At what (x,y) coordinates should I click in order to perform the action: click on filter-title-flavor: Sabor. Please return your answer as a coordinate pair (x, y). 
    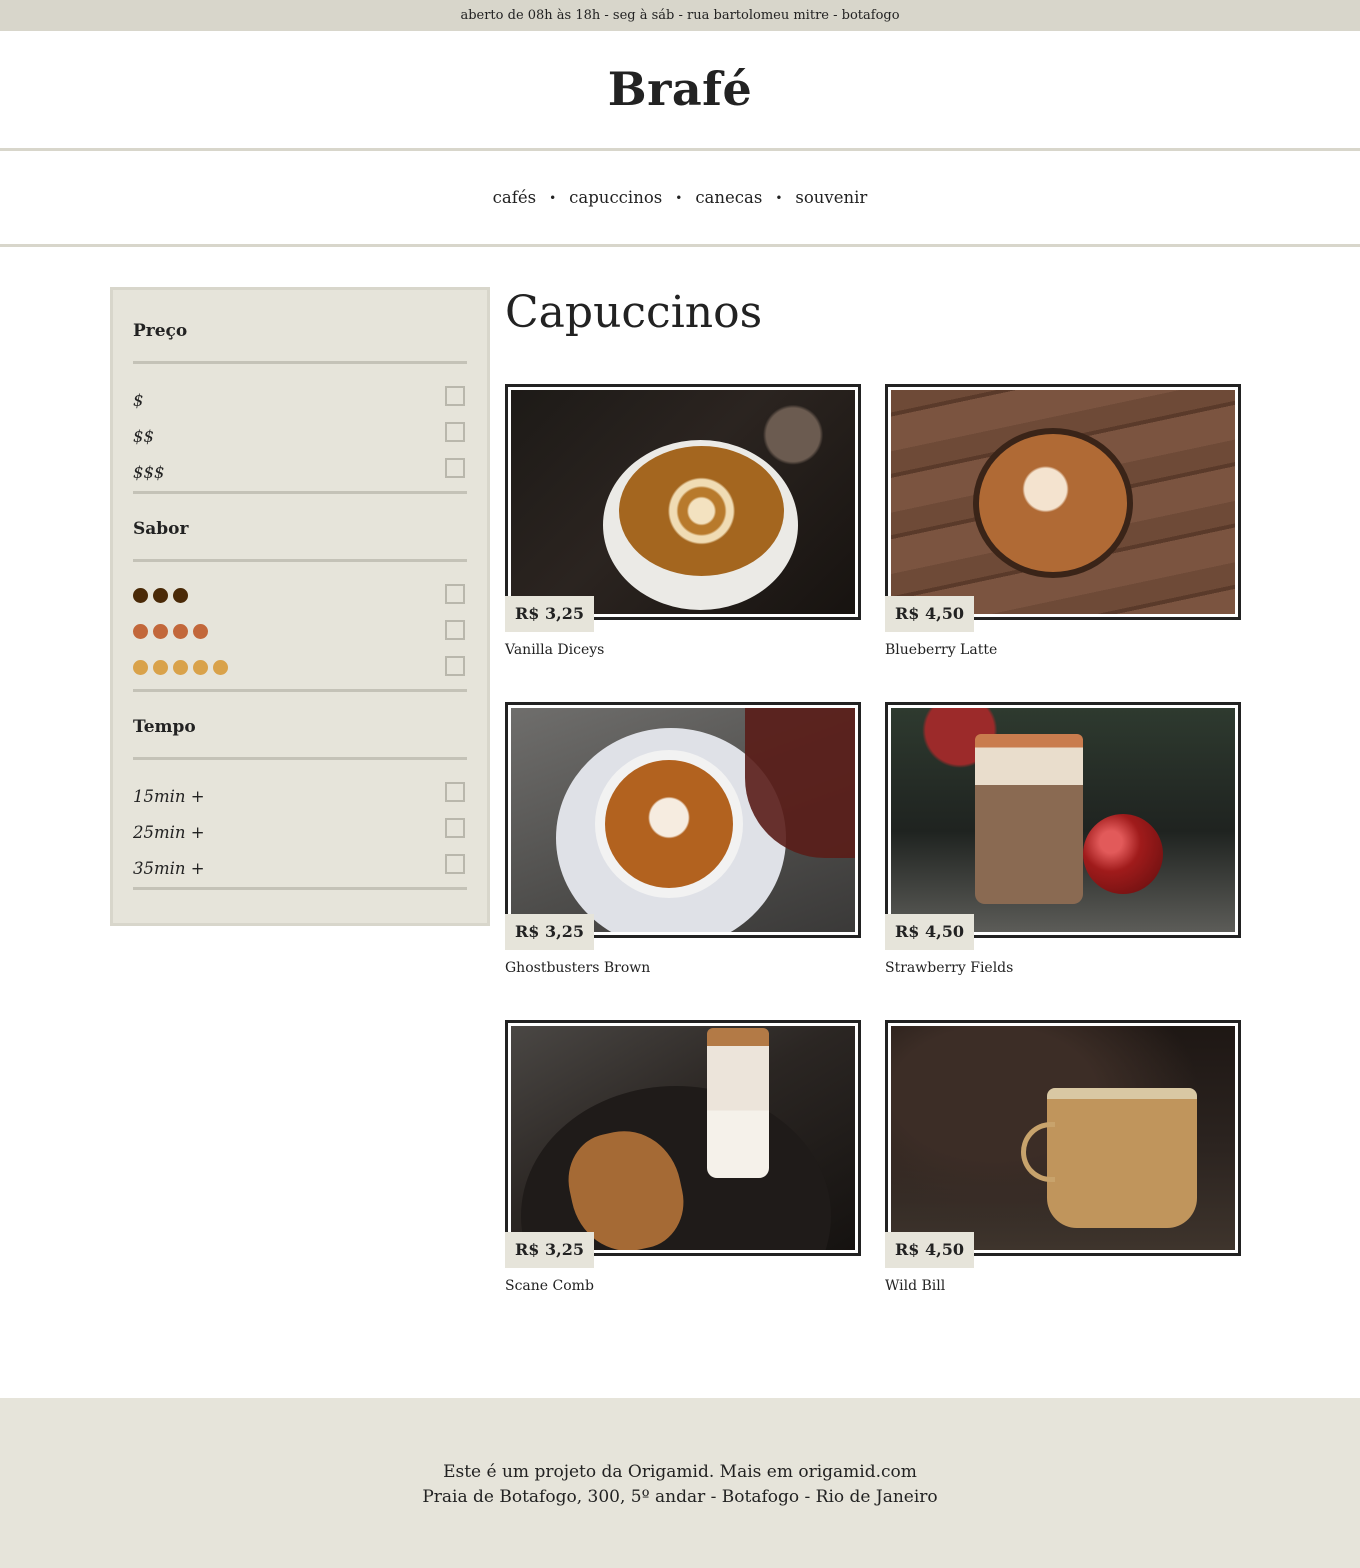
    Looking at the image, I should click on (161, 529).